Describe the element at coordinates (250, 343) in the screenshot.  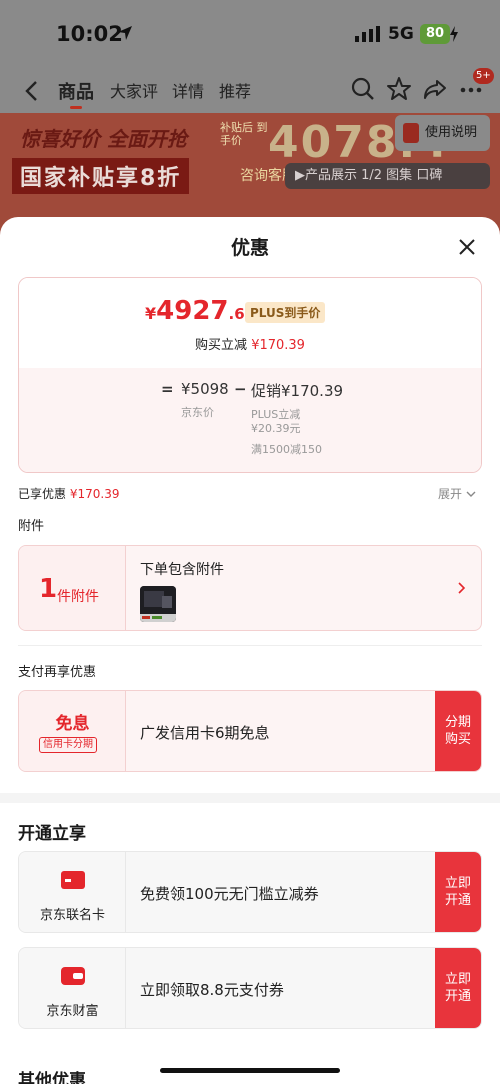
I see `instant-reduce: 购买立减 ¥170.39` at that location.